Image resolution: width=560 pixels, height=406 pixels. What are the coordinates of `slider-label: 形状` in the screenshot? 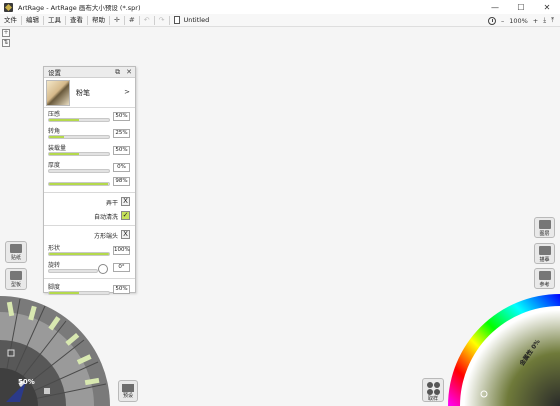 It's located at (54, 248).